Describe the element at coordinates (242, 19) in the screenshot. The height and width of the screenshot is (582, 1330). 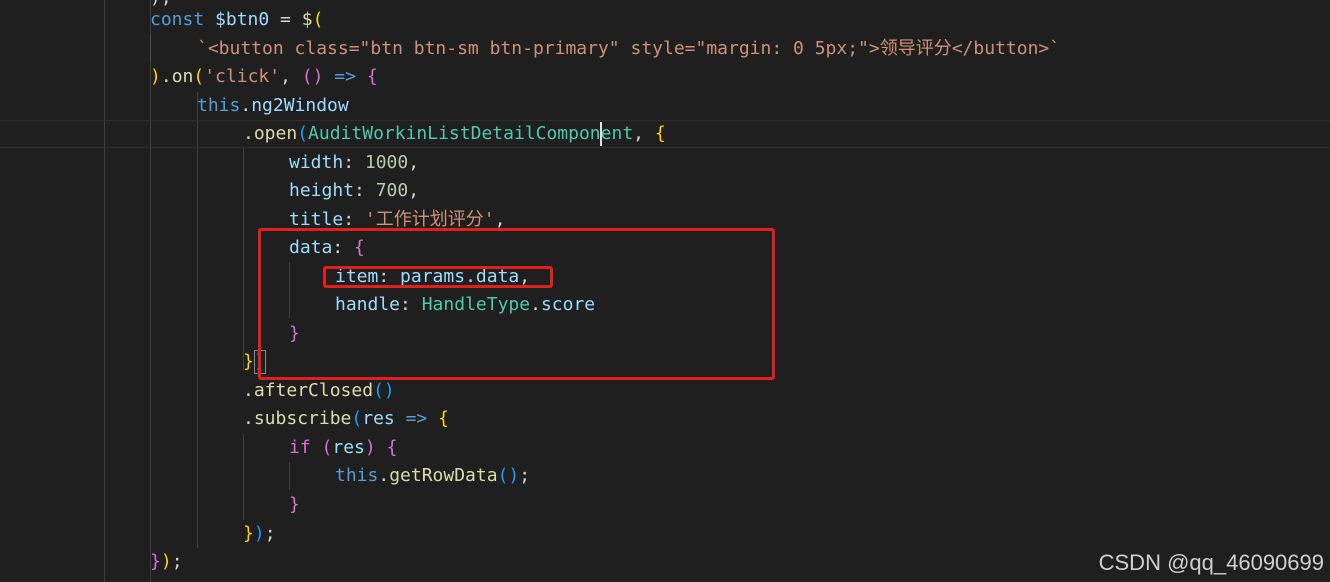
I see `code-token: $btn0` at that location.